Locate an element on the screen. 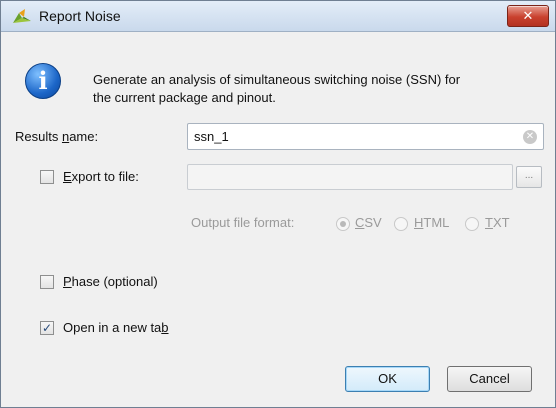 This screenshot has width=556, height=408. csv-radio is located at coordinates (343, 224).